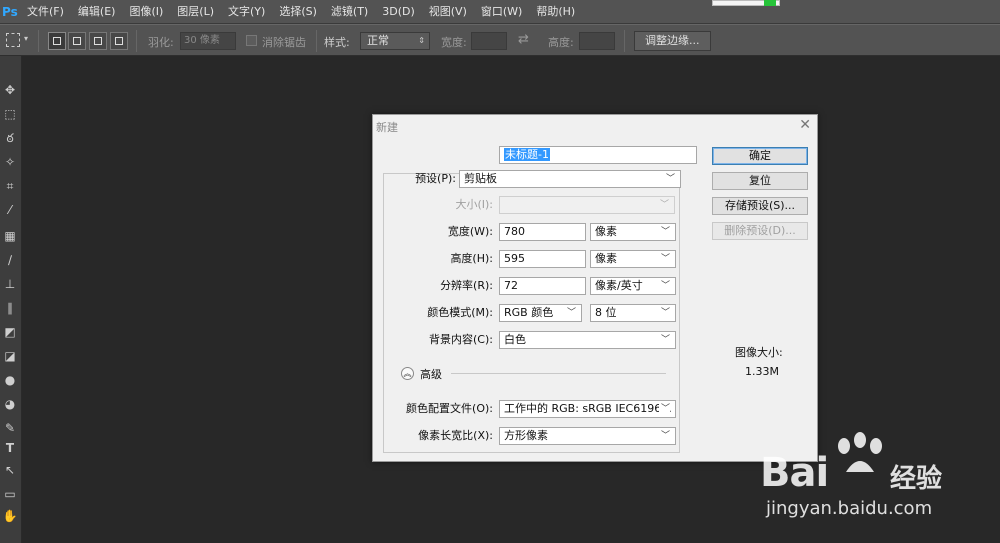 The image size is (1000, 543). I want to click on intersect-selection-icon, so click(119, 41).